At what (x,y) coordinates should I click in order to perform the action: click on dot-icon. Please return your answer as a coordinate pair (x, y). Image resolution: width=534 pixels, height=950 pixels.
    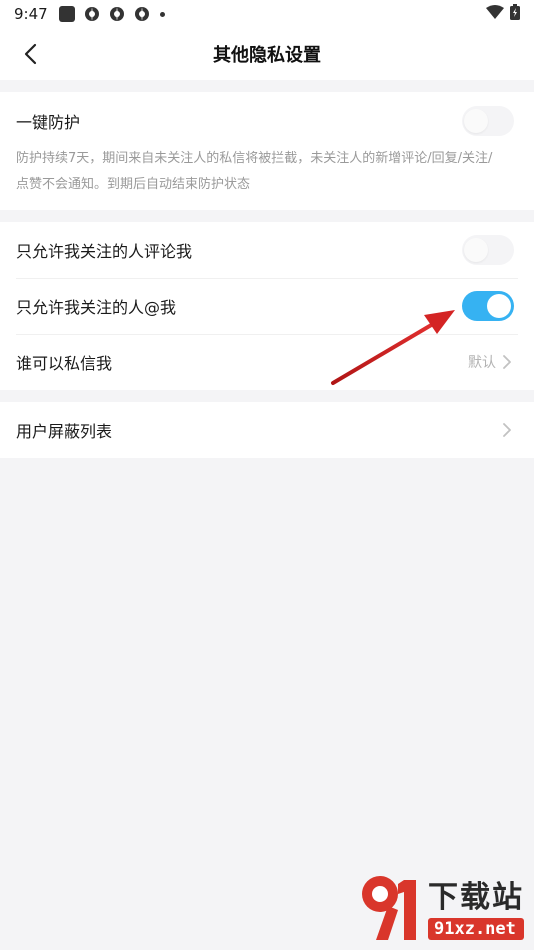
    Looking at the image, I should click on (162, 14).